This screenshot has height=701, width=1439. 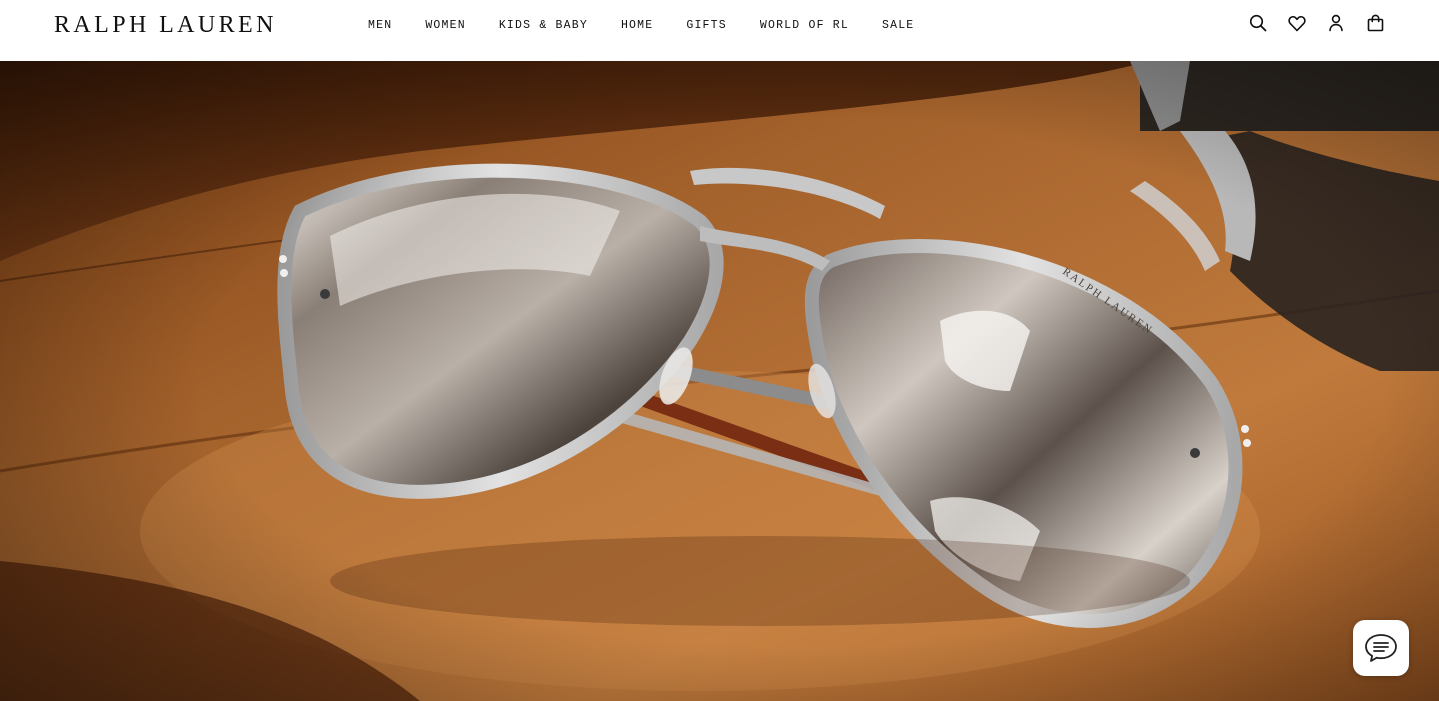 I want to click on nav-item-home: HOME, so click(x=637, y=26).